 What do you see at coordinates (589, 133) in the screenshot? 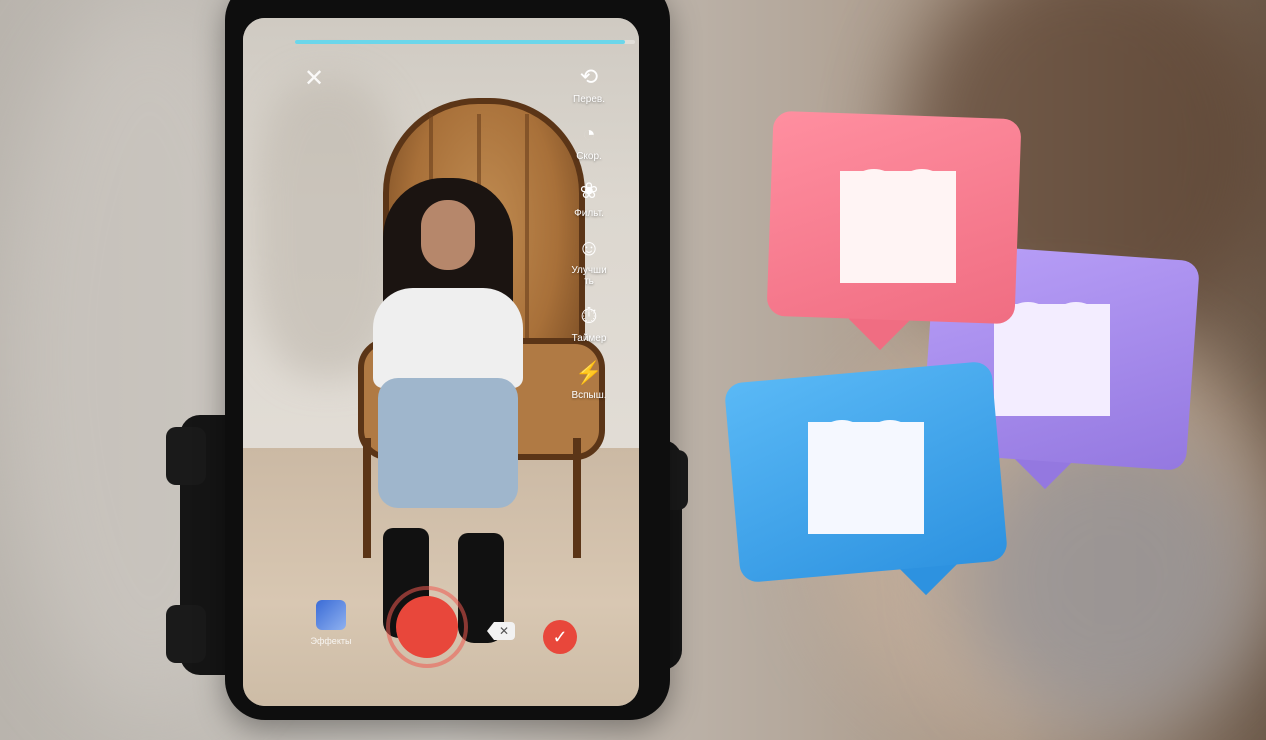
I see `speed-icon: ◔` at bounding box center [589, 133].